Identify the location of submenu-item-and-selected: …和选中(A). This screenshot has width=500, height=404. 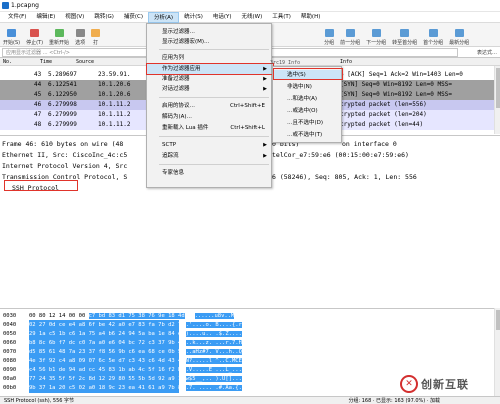
(307, 99).